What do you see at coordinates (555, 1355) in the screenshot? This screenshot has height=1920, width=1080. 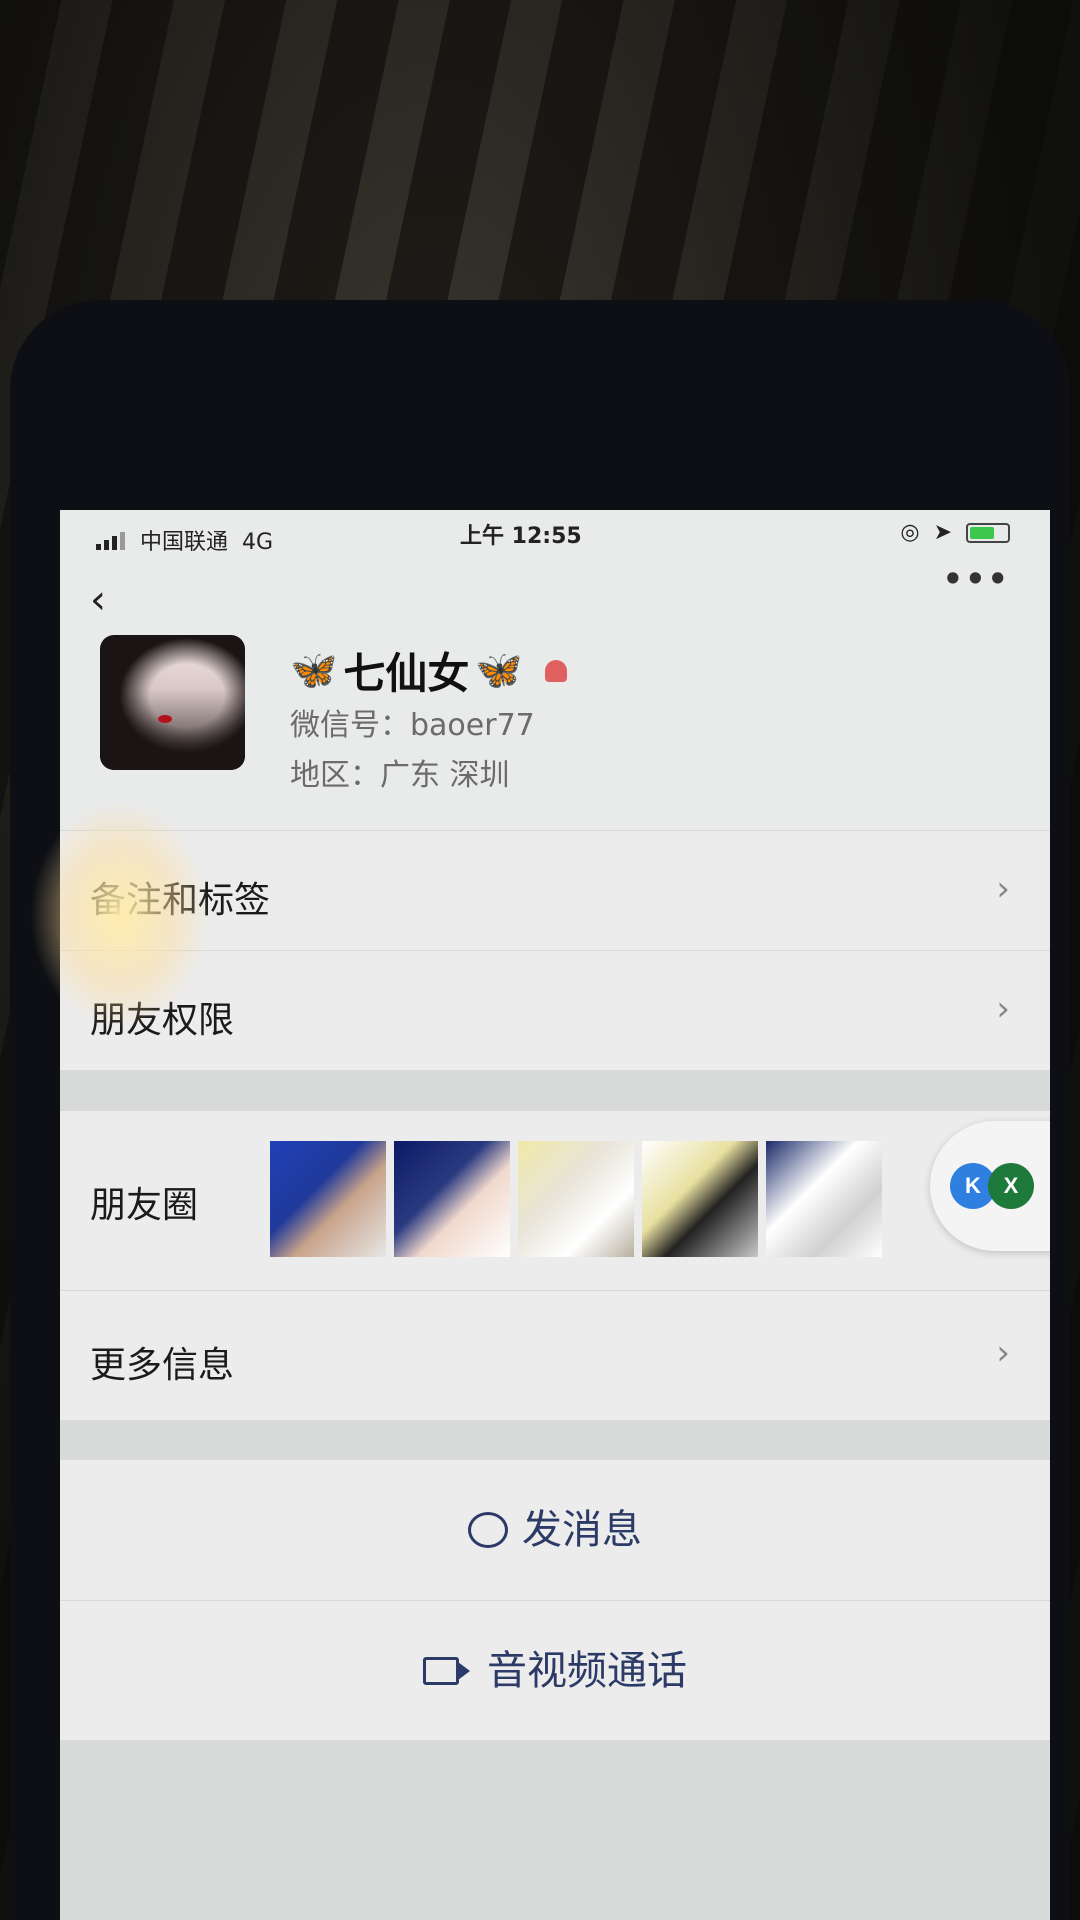 I see `row-more-info: 更多信息 ›` at bounding box center [555, 1355].